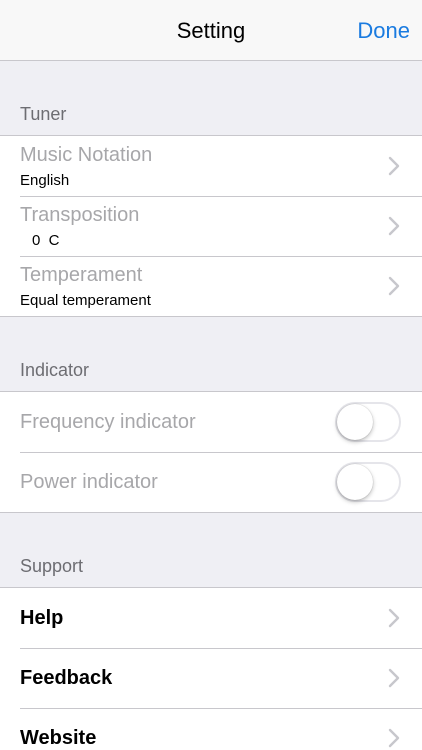 This screenshot has width=422, height=750. What do you see at coordinates (55, 370) in the screenshot?
I see `section-header-label: Indicator` at bounding box center [55, 370].